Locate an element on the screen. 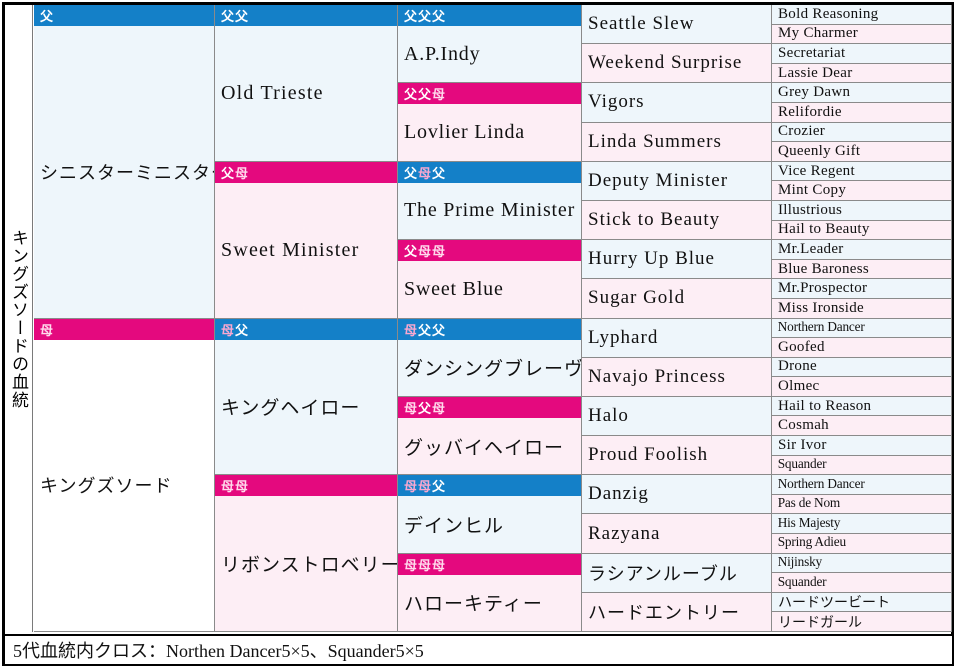 The height and width of the screenshot is (668, 960). horse-name: Northern Dancer is located at coordinates (821, 484).